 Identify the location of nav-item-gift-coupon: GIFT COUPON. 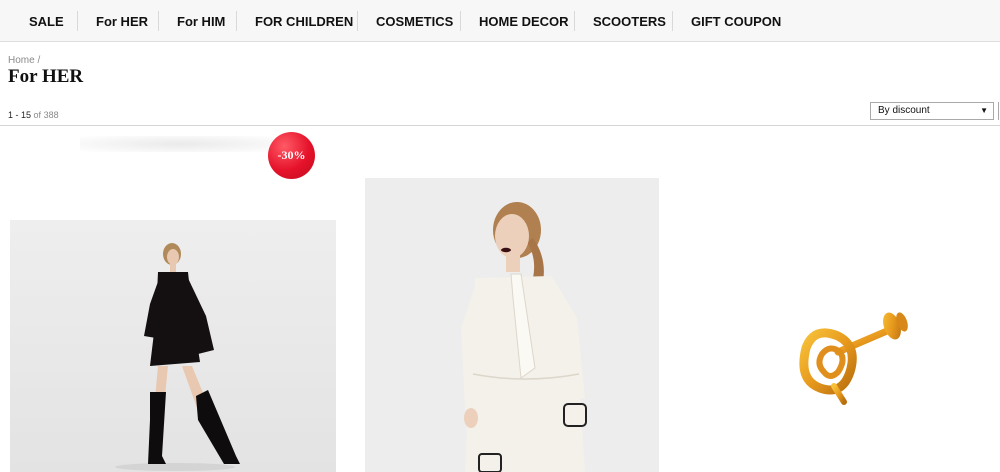
(736, 21).